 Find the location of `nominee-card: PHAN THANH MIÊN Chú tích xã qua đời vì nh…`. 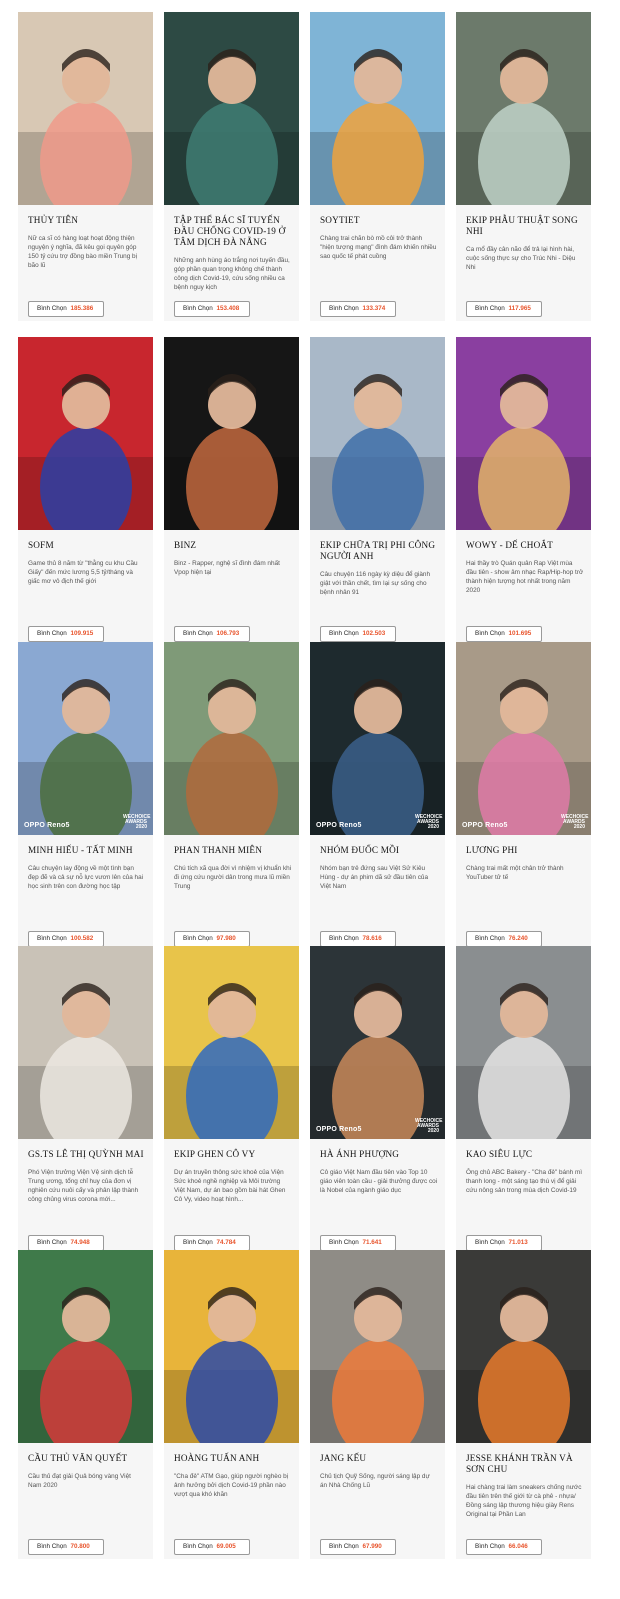

nominee-card: PHAN THANH MIÊN Chú tích xã qua đời vì nh… is located at coordinates (231, 796).